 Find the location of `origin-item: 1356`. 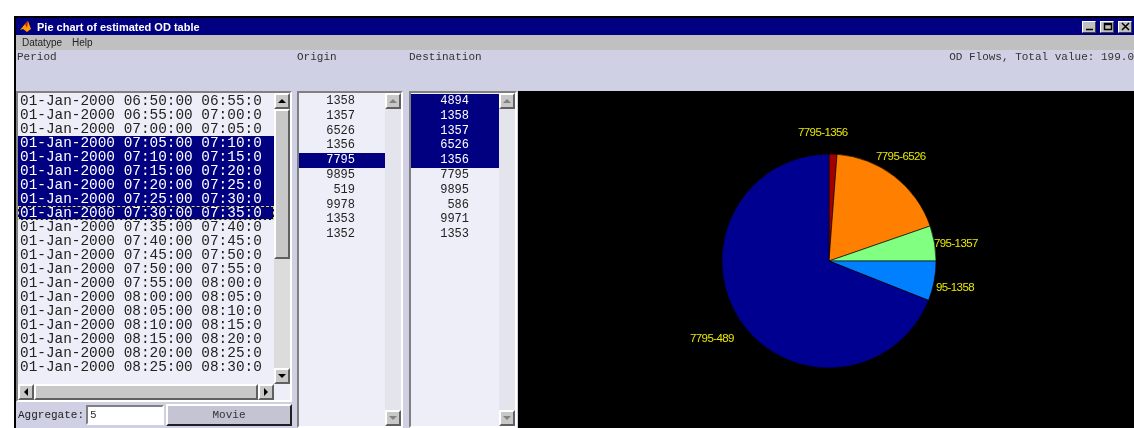

origin-item: 1356 is located at coordinates (342, 146).